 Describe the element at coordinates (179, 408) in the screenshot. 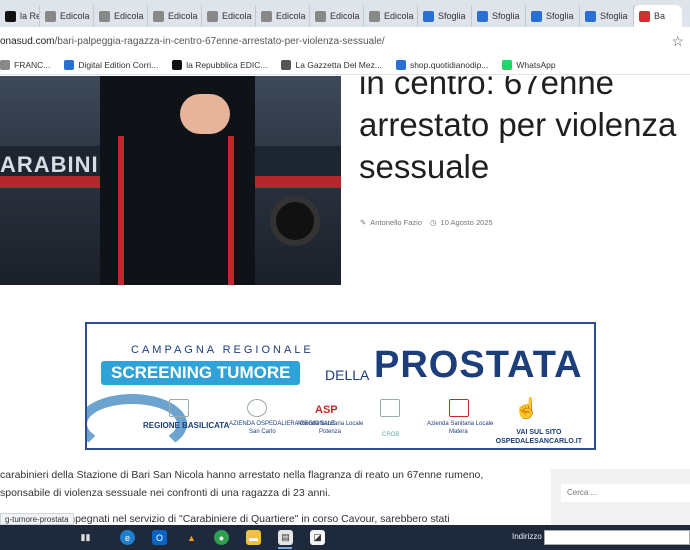

I see `regione-logo-icon` at that location.